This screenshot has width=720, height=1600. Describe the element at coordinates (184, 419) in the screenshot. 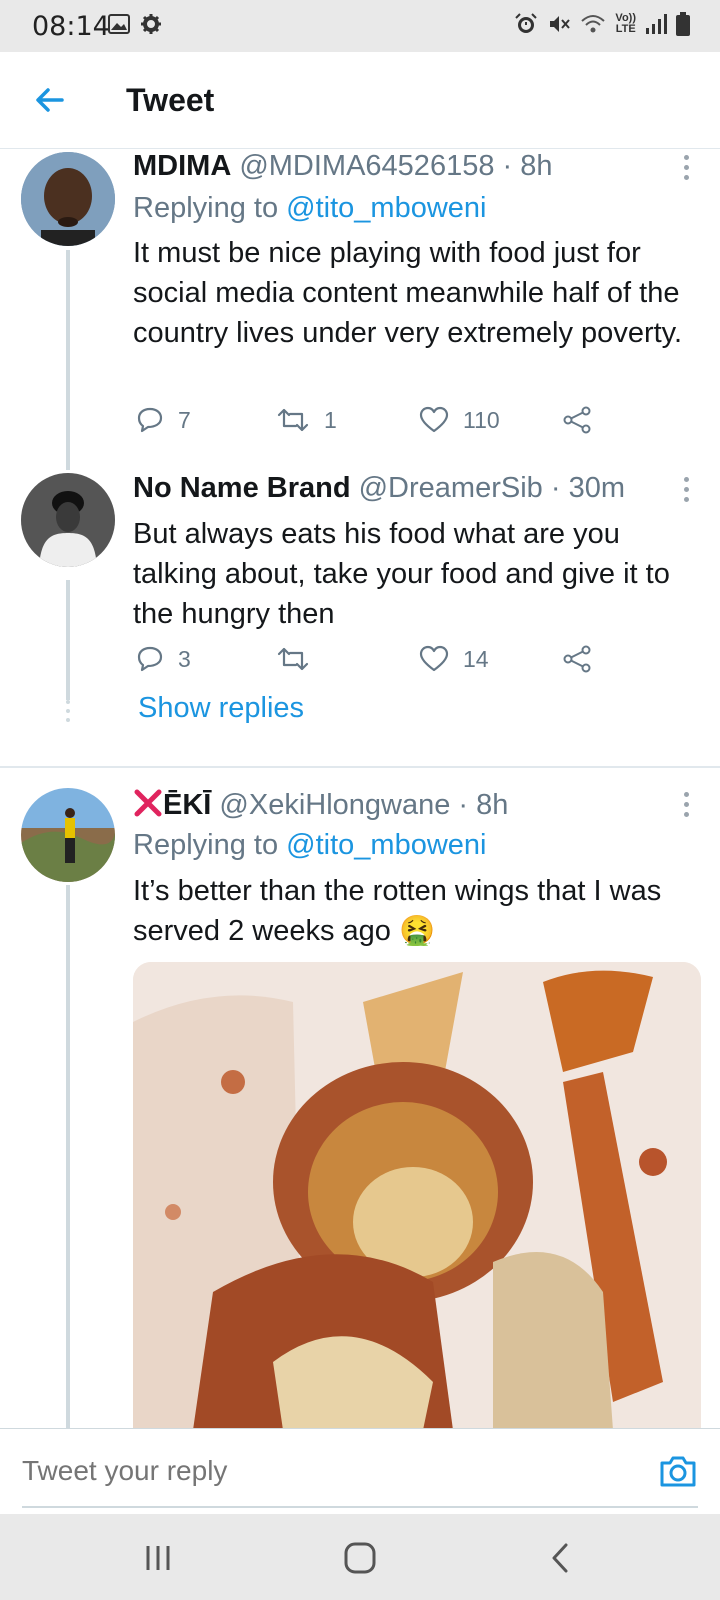

I see `reply-count: 7` at that location.